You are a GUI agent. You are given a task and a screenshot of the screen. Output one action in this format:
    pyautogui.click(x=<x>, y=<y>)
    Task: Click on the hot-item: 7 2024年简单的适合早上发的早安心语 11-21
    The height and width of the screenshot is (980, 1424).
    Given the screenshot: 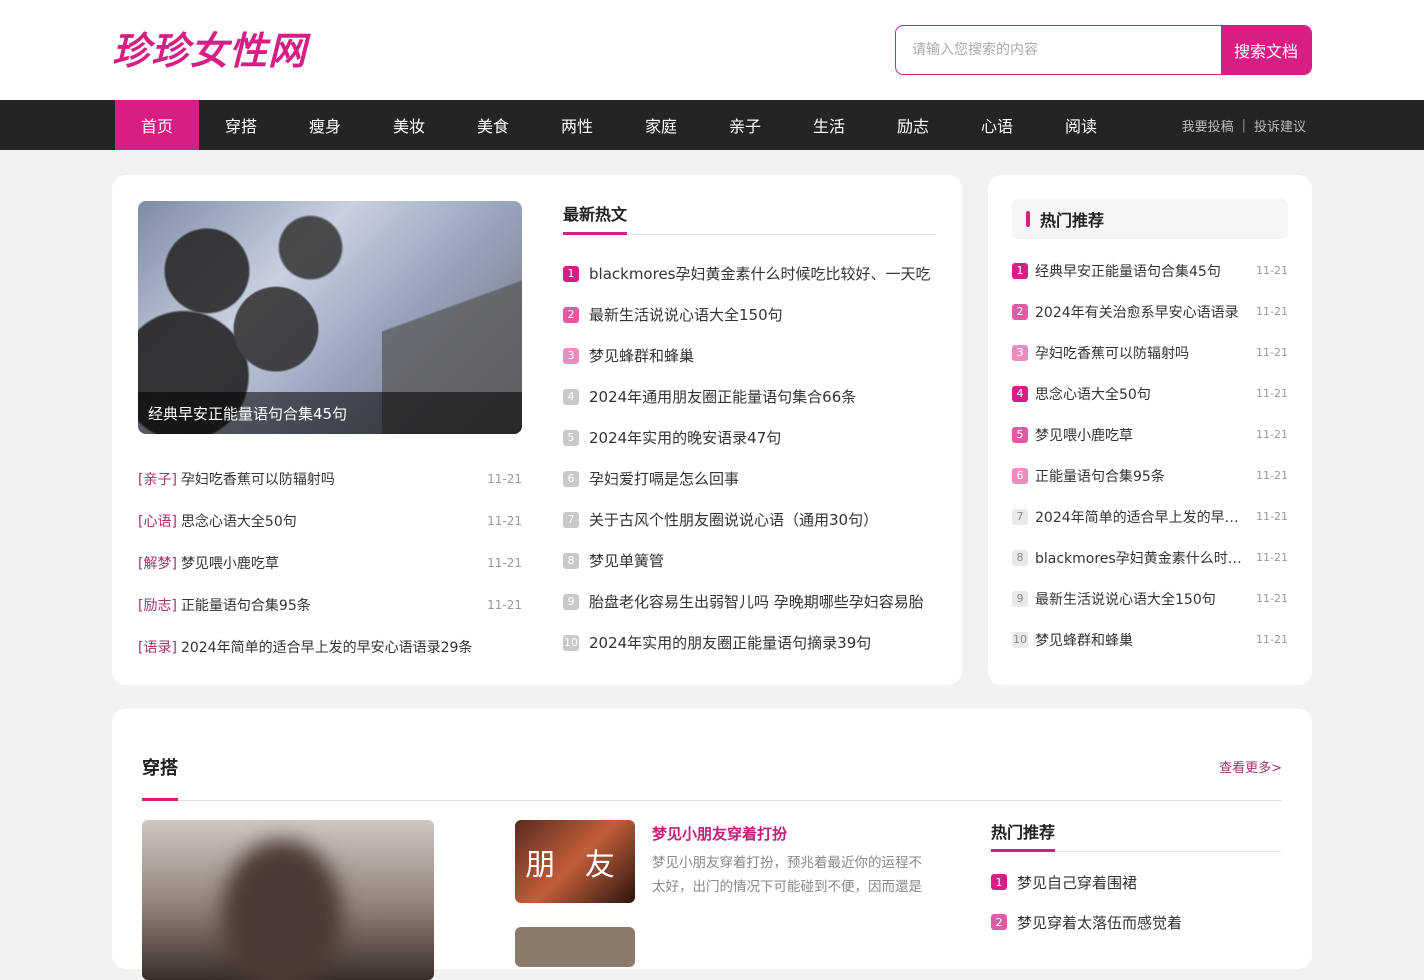 What is the action you would take?
    pyautogui.click(x=1150, y=516)
    